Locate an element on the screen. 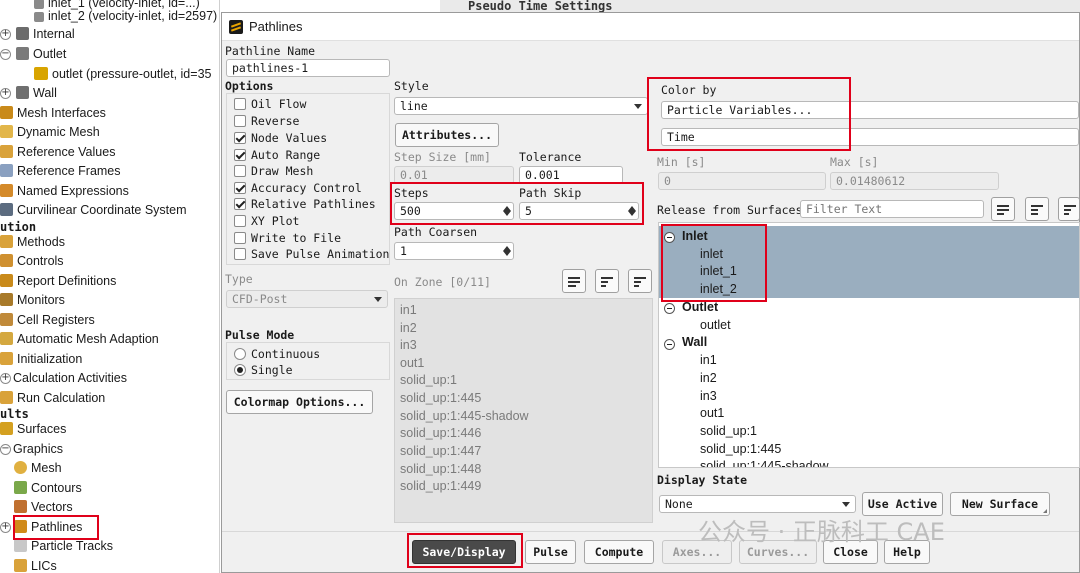 The height and width of the screenshot is (573, 1080). display-state-select: None is located at coordinates (757, 504).